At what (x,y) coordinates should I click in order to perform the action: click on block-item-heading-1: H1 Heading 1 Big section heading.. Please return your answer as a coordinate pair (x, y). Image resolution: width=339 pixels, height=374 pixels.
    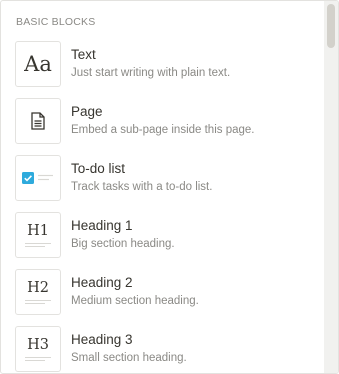
    Looking at the image, I should click on (162, 236).